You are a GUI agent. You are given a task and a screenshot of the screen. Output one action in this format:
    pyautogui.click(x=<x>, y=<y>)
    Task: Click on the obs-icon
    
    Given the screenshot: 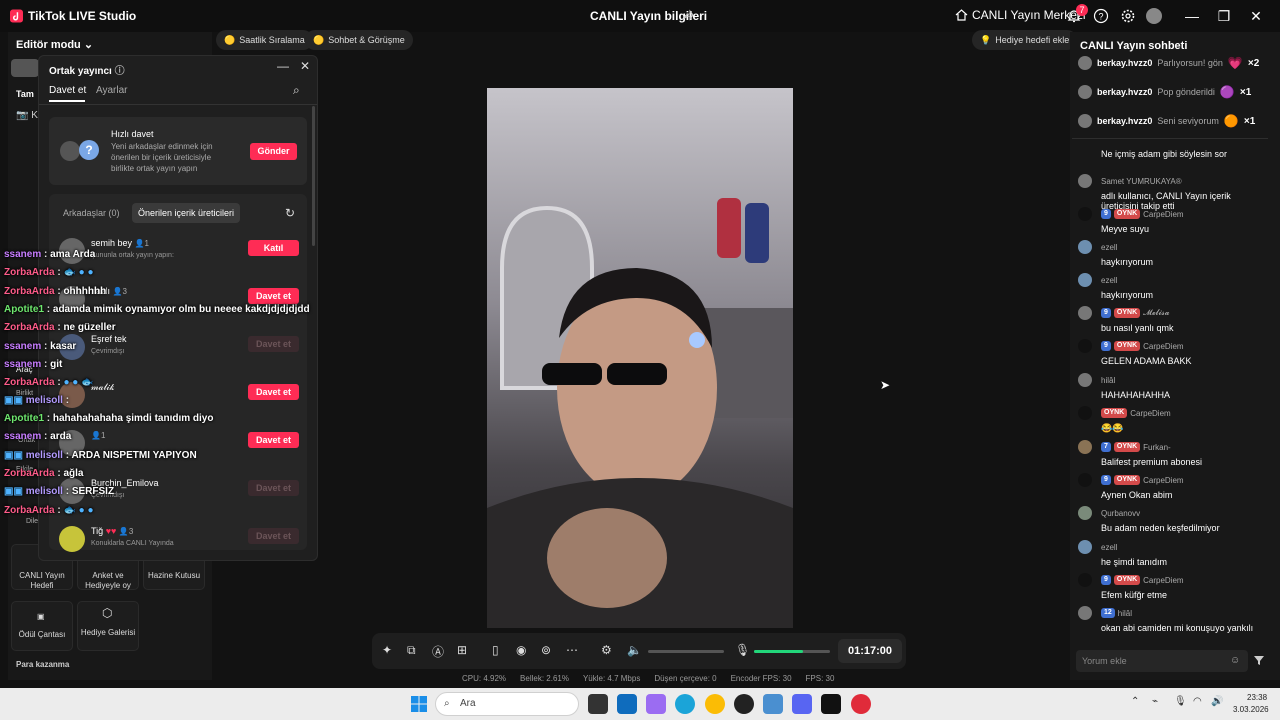 What is the action you would take?
    pyautogui.click(x=744, y=704)
    